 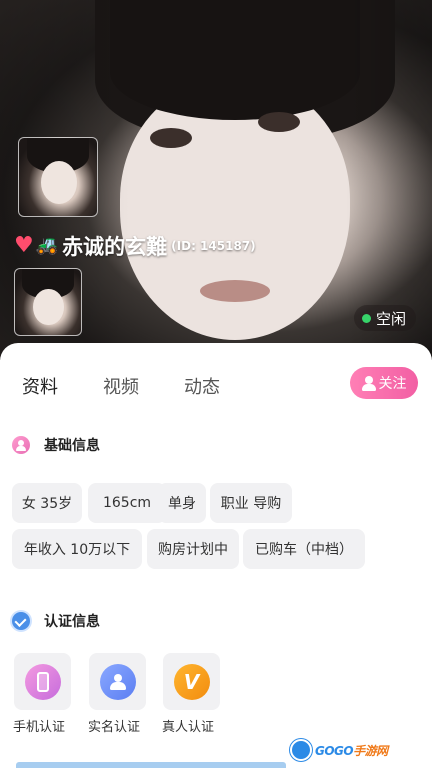 I want to click on profile-name-row: ♥ 🚜 赤诚的玄難 (ID: 145187), so click(x=135, y=246).